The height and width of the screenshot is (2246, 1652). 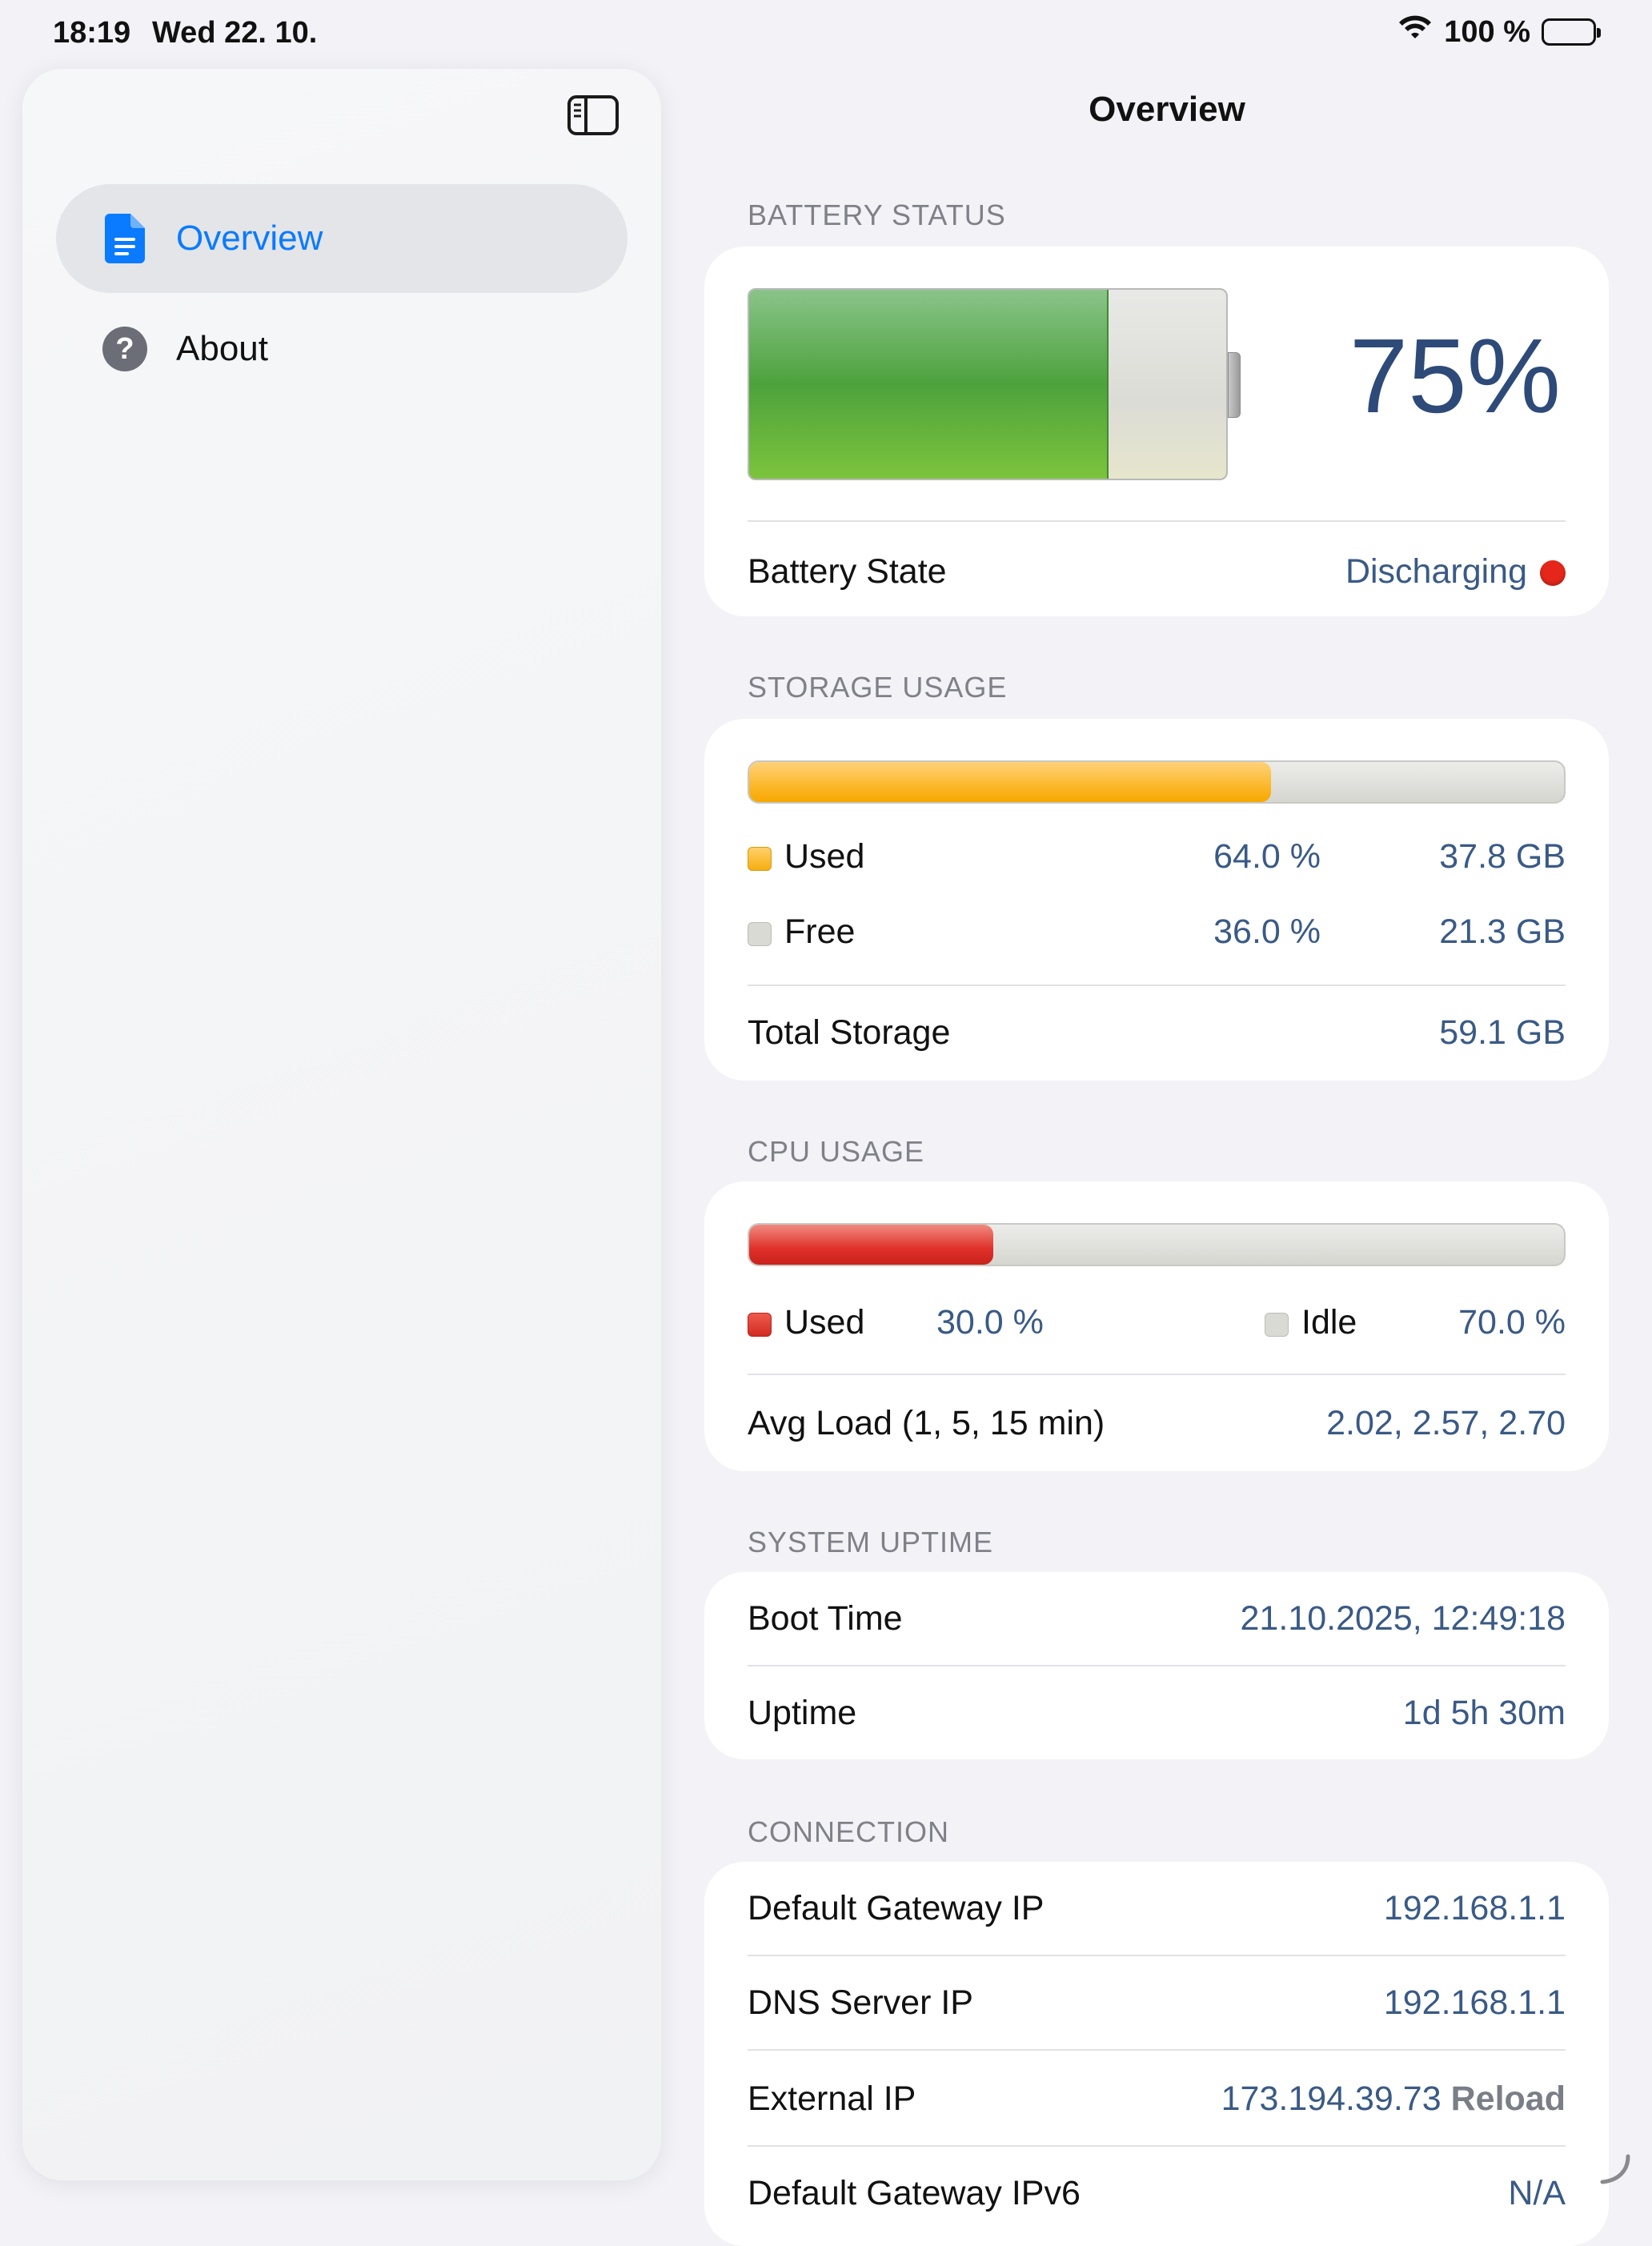 I want to click on reload-button: Reload, so click(x=1508, y=2099).